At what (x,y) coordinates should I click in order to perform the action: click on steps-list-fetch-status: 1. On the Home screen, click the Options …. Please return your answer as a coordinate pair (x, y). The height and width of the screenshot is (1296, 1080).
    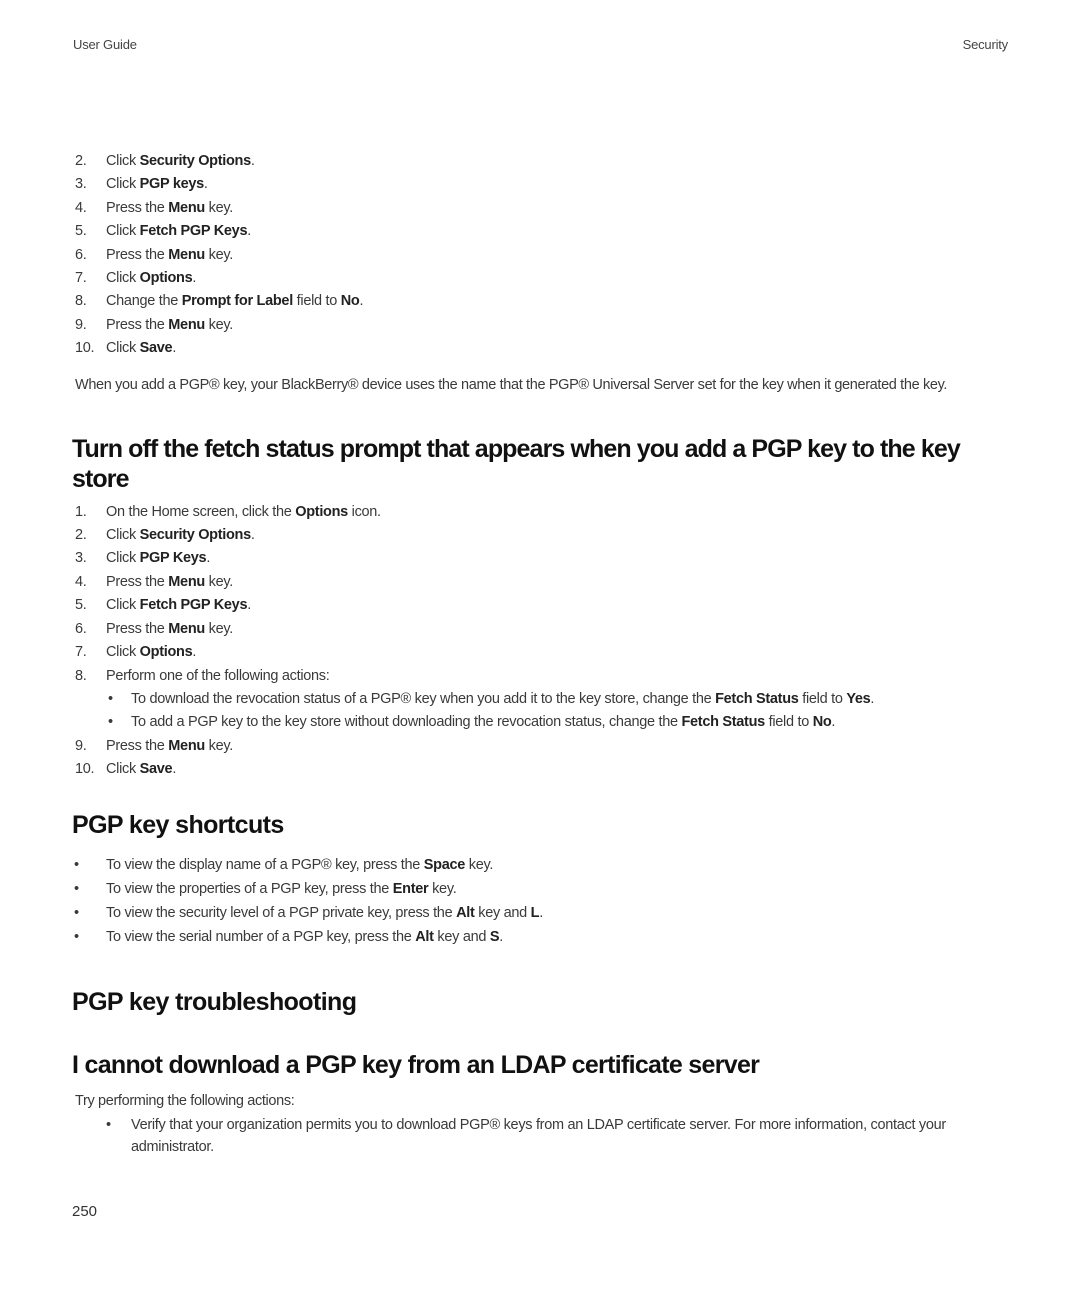
    Looking at the image, I should click on (540, 594).